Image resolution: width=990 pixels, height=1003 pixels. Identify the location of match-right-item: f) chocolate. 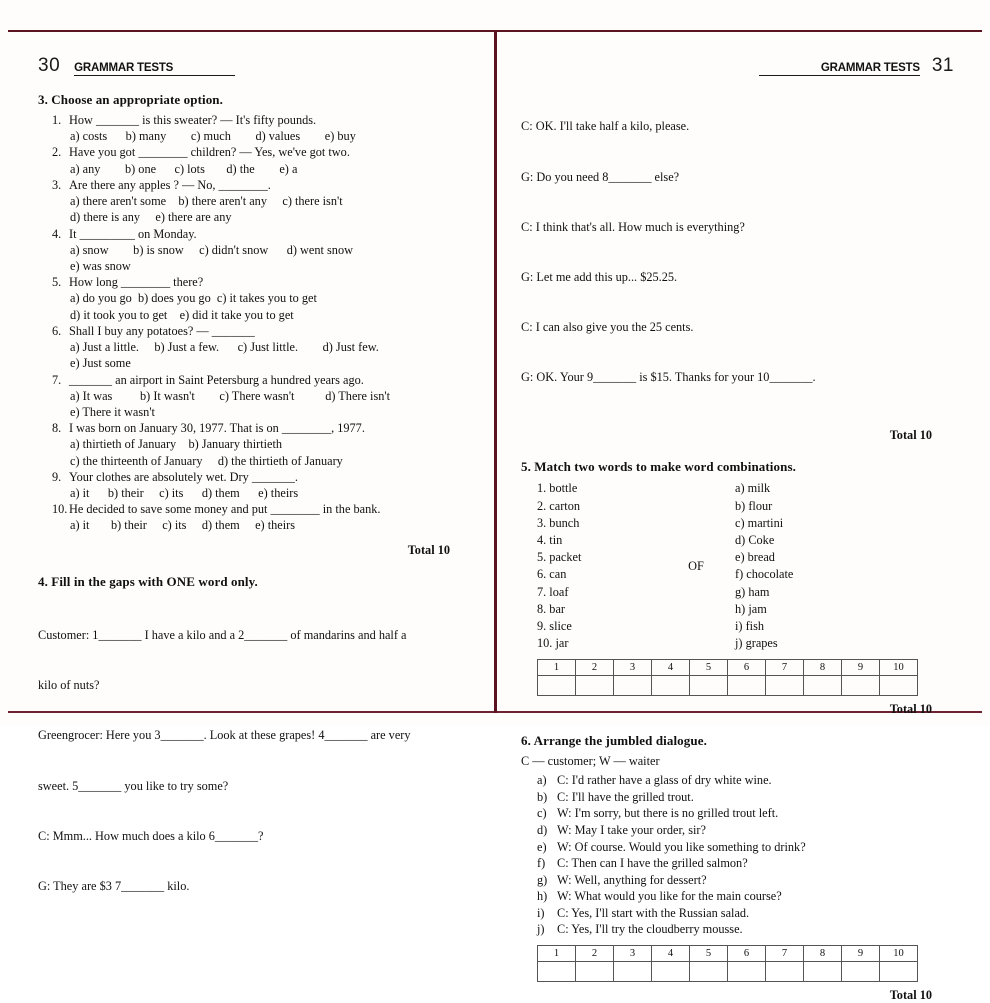
(810, 574).